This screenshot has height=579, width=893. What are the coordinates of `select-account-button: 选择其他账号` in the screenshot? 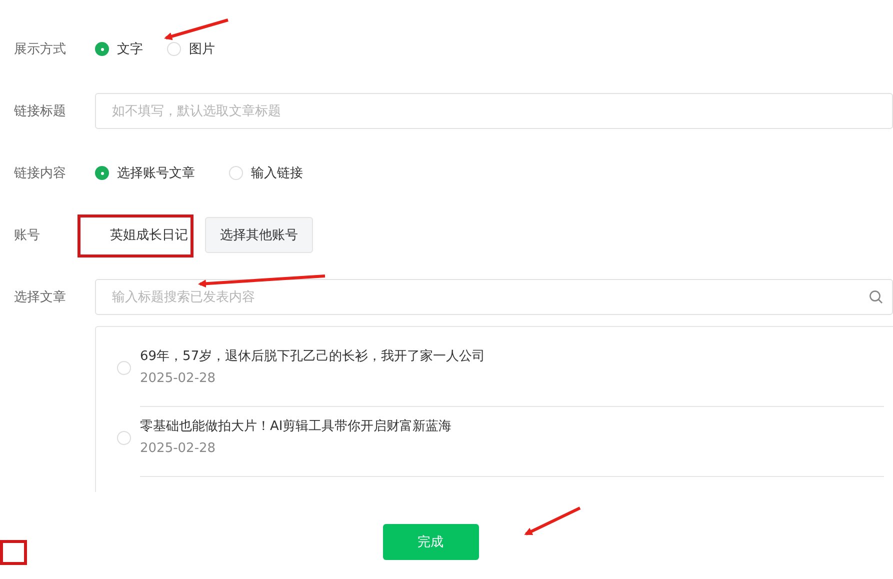 It's located at (259, 235).